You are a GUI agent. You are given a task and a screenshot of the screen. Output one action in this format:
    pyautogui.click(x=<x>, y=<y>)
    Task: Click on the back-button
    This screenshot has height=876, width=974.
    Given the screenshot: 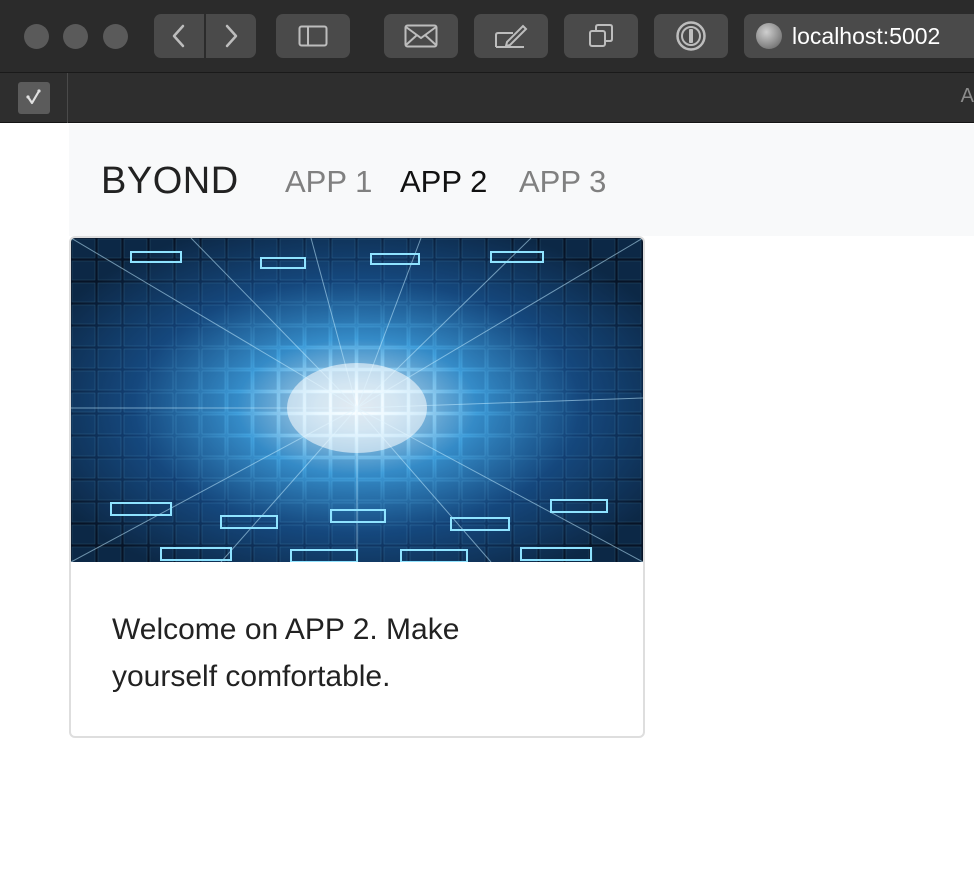 What is the action you would take?
    pyautogui.click(x=179, y=36)
    